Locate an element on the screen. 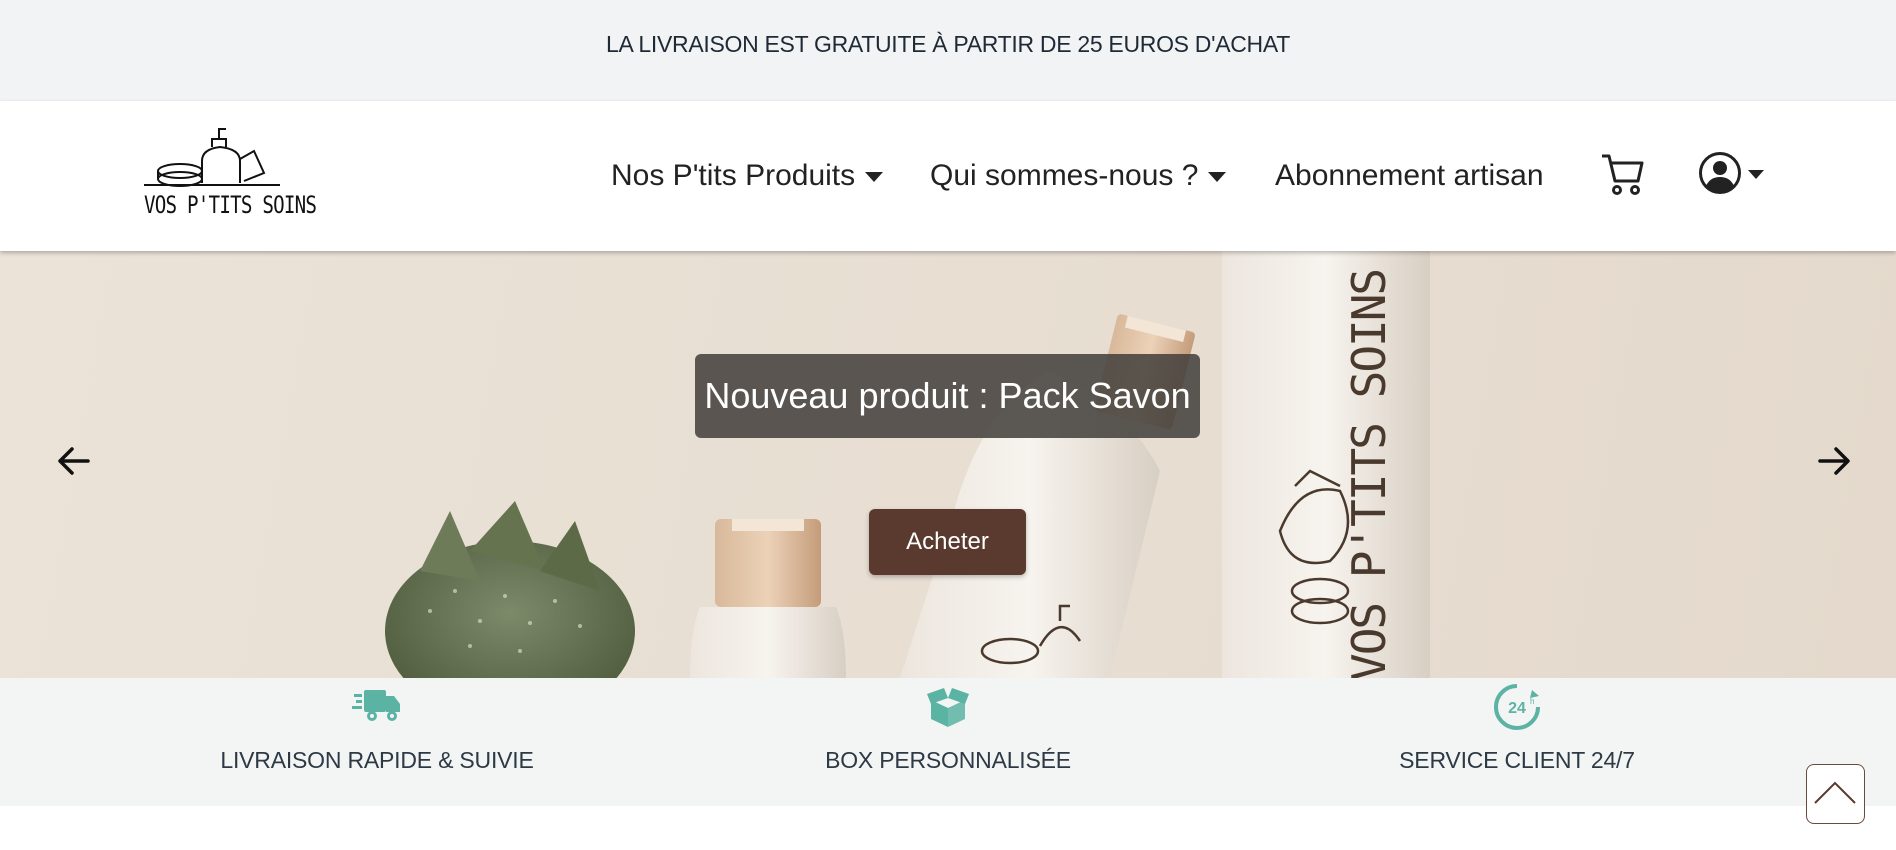 This screenshot has width=1896, height=850. carousel-next-arrow-icon is located at coordinates (1834, 461).